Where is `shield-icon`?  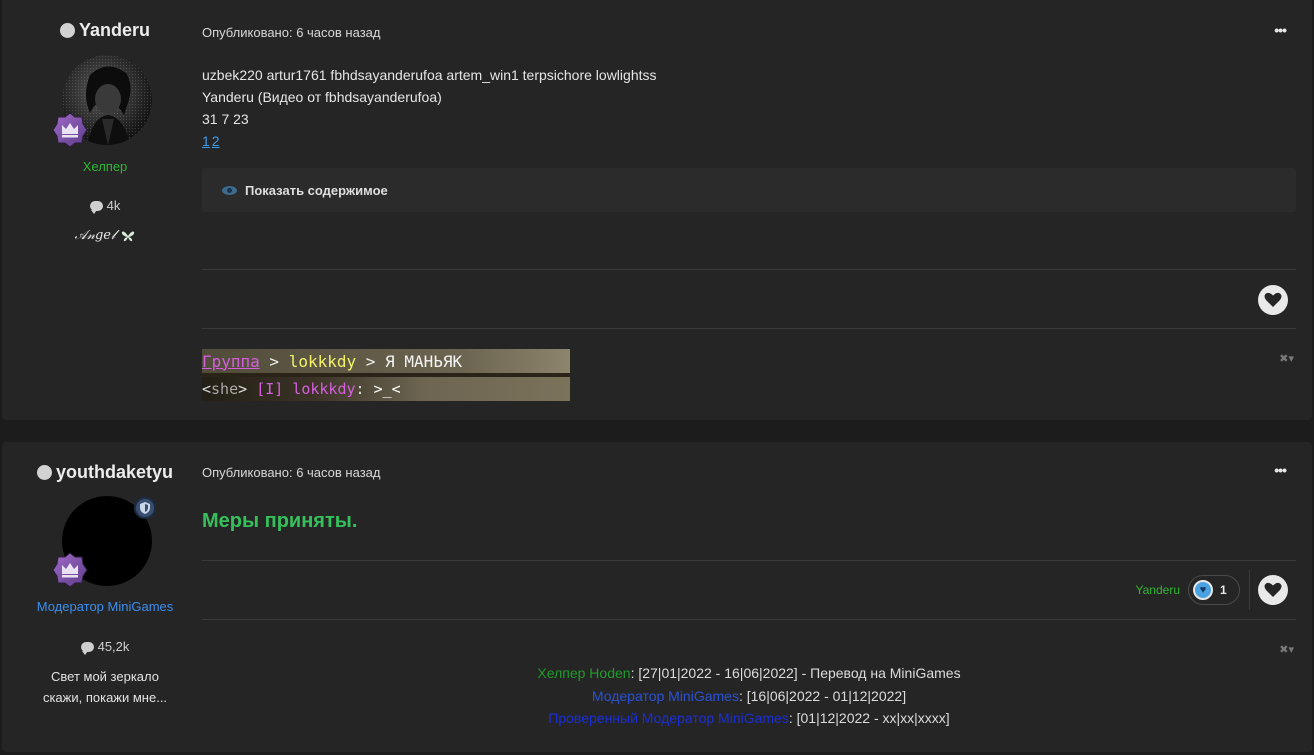
shield-icon is located at coordinates (145, 508).